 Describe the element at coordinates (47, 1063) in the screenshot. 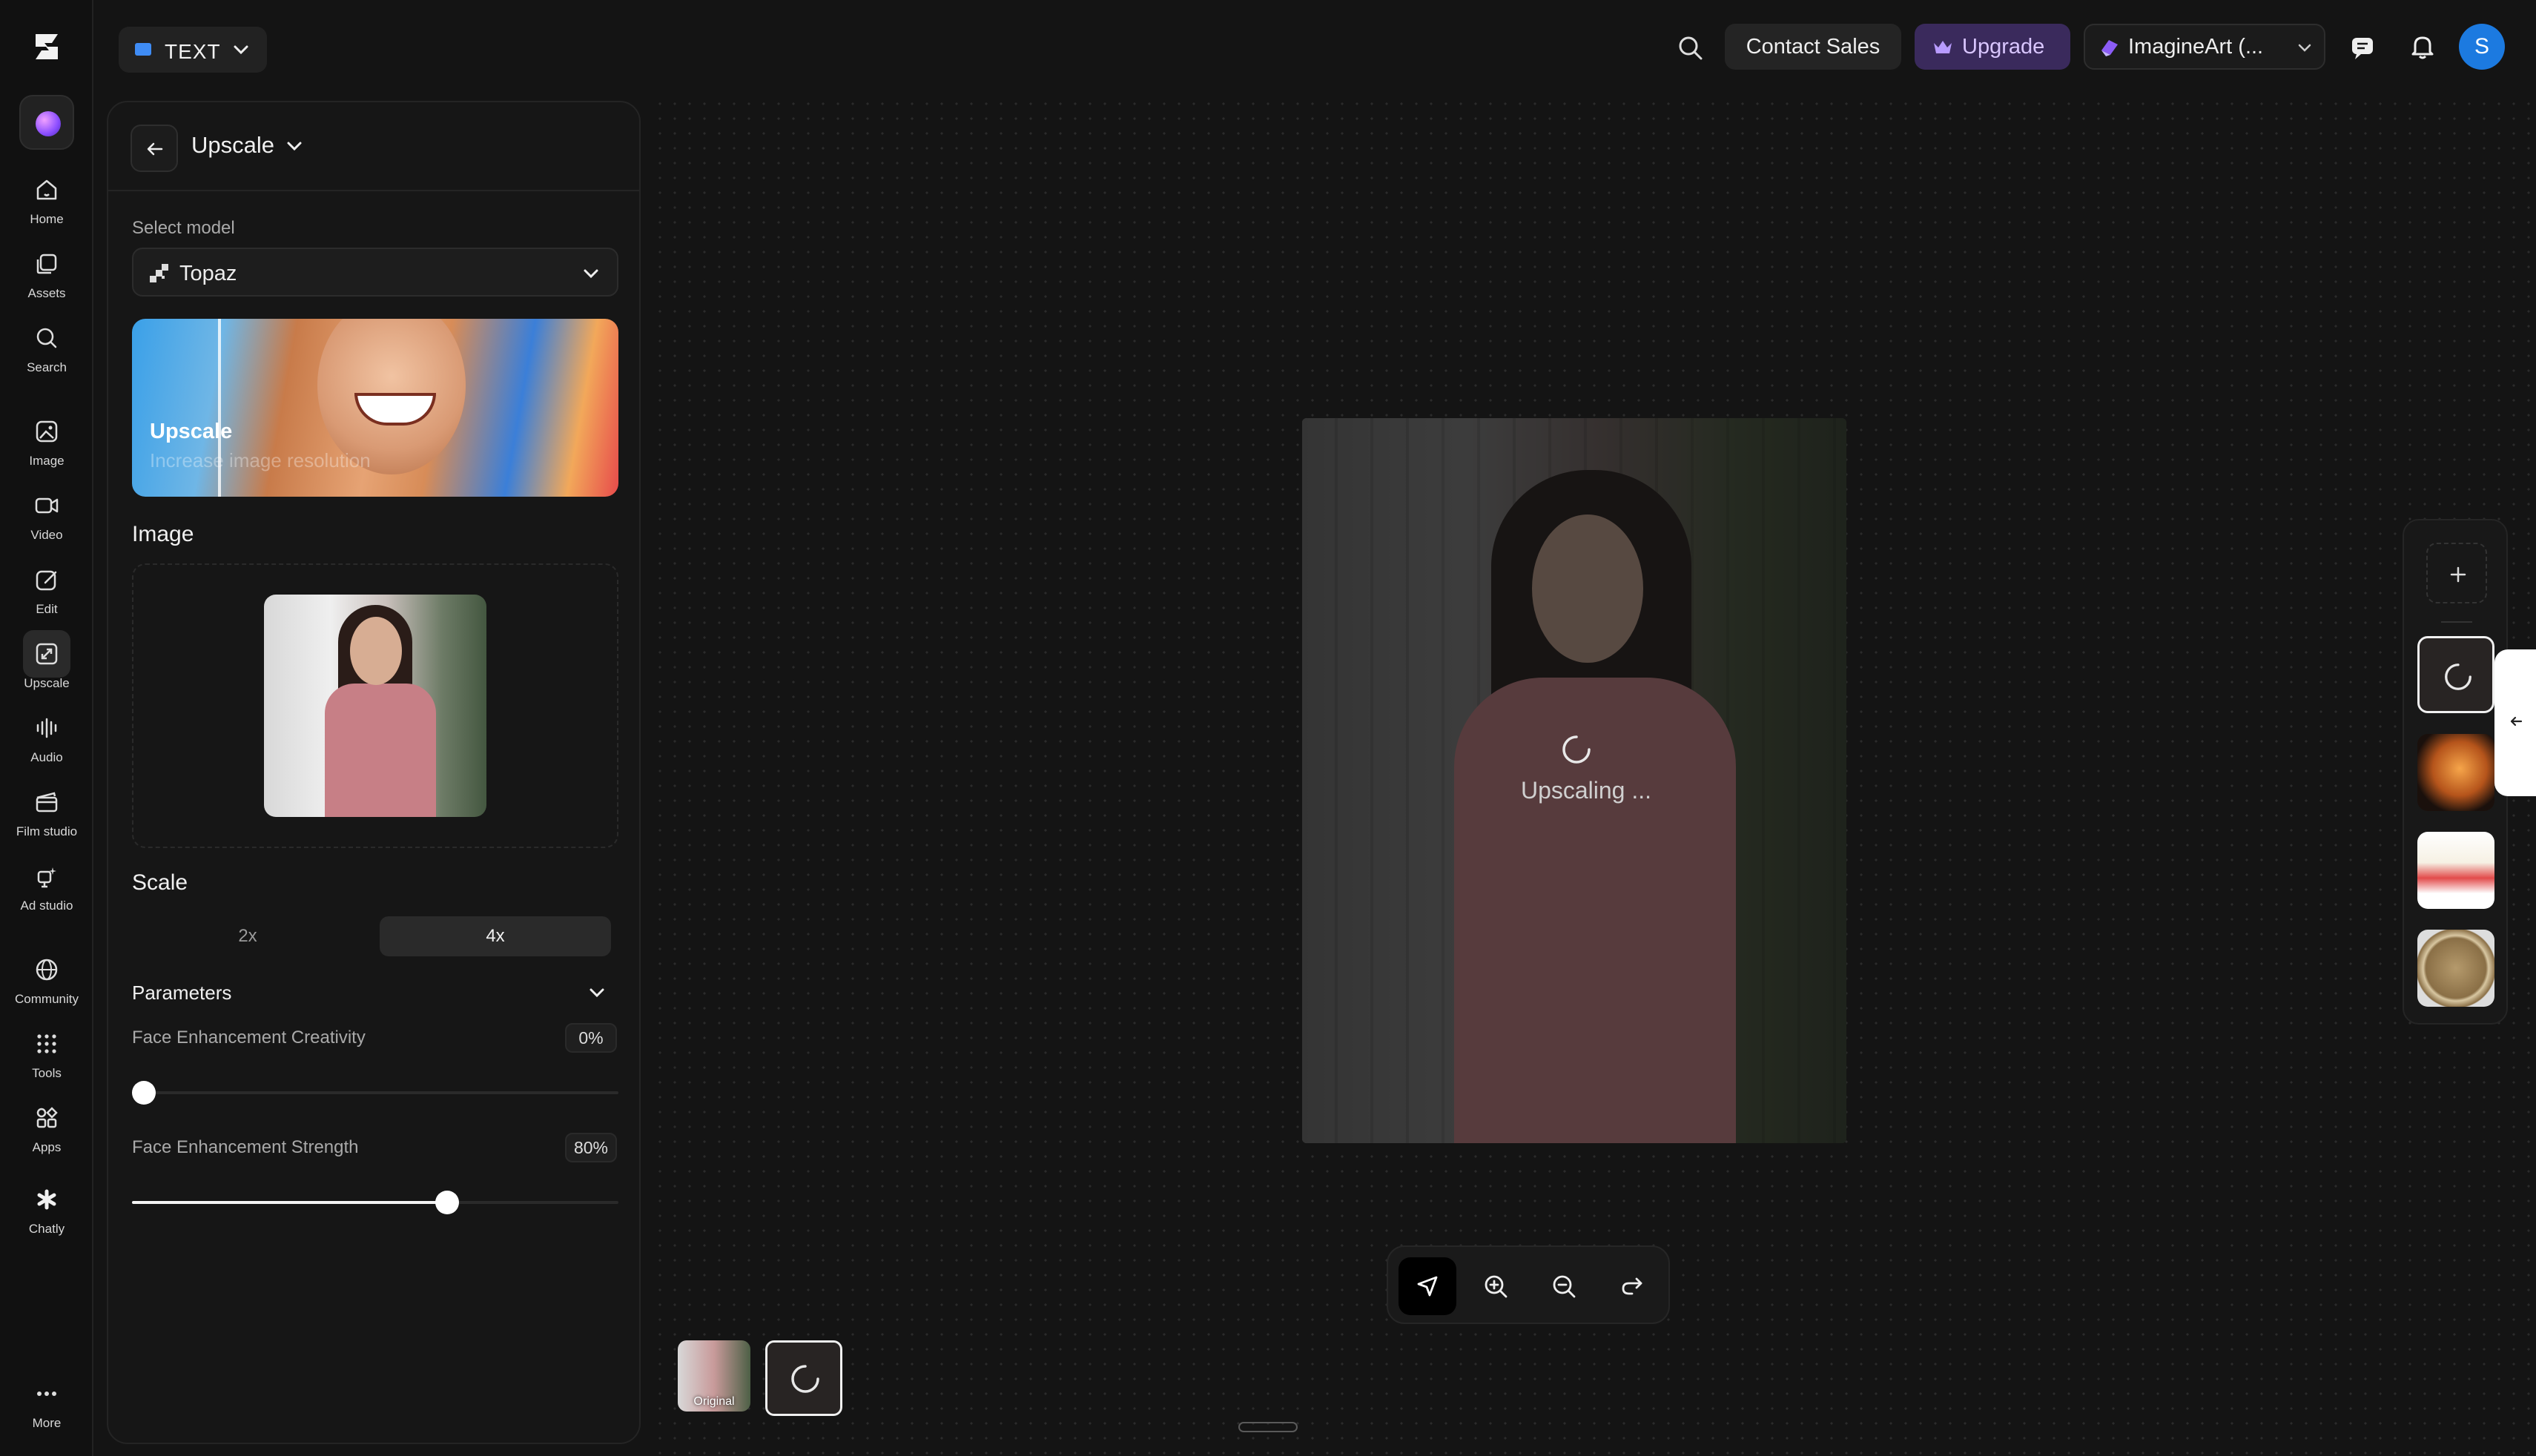

I see `nav-item-tools: Tools` at that location.